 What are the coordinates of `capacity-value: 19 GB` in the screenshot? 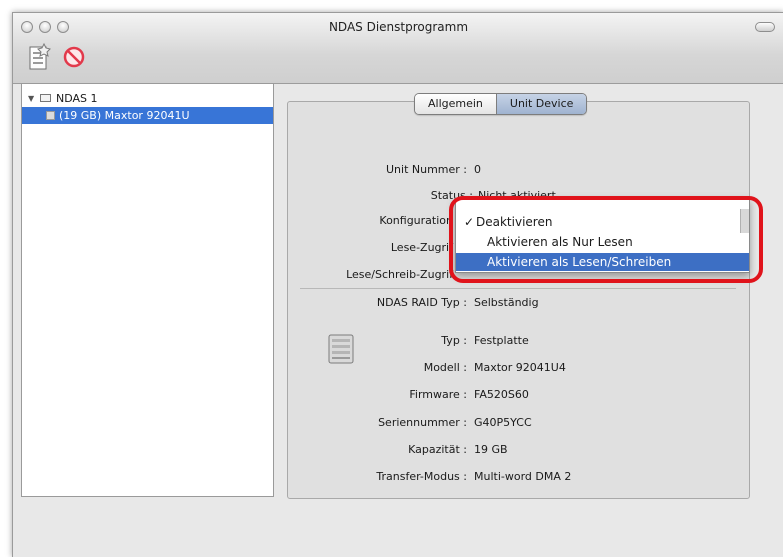 It's located at (491, 449).